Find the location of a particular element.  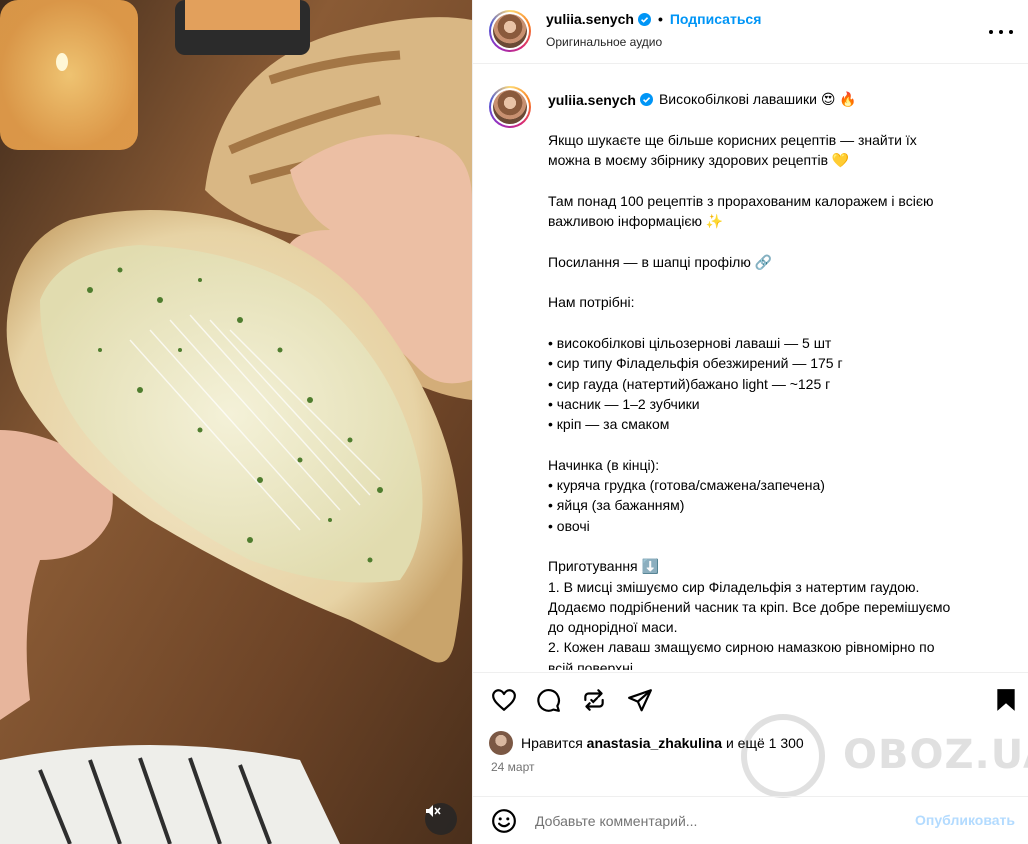

comment-bar: Опубликовать is located at coordinates (750, 820).